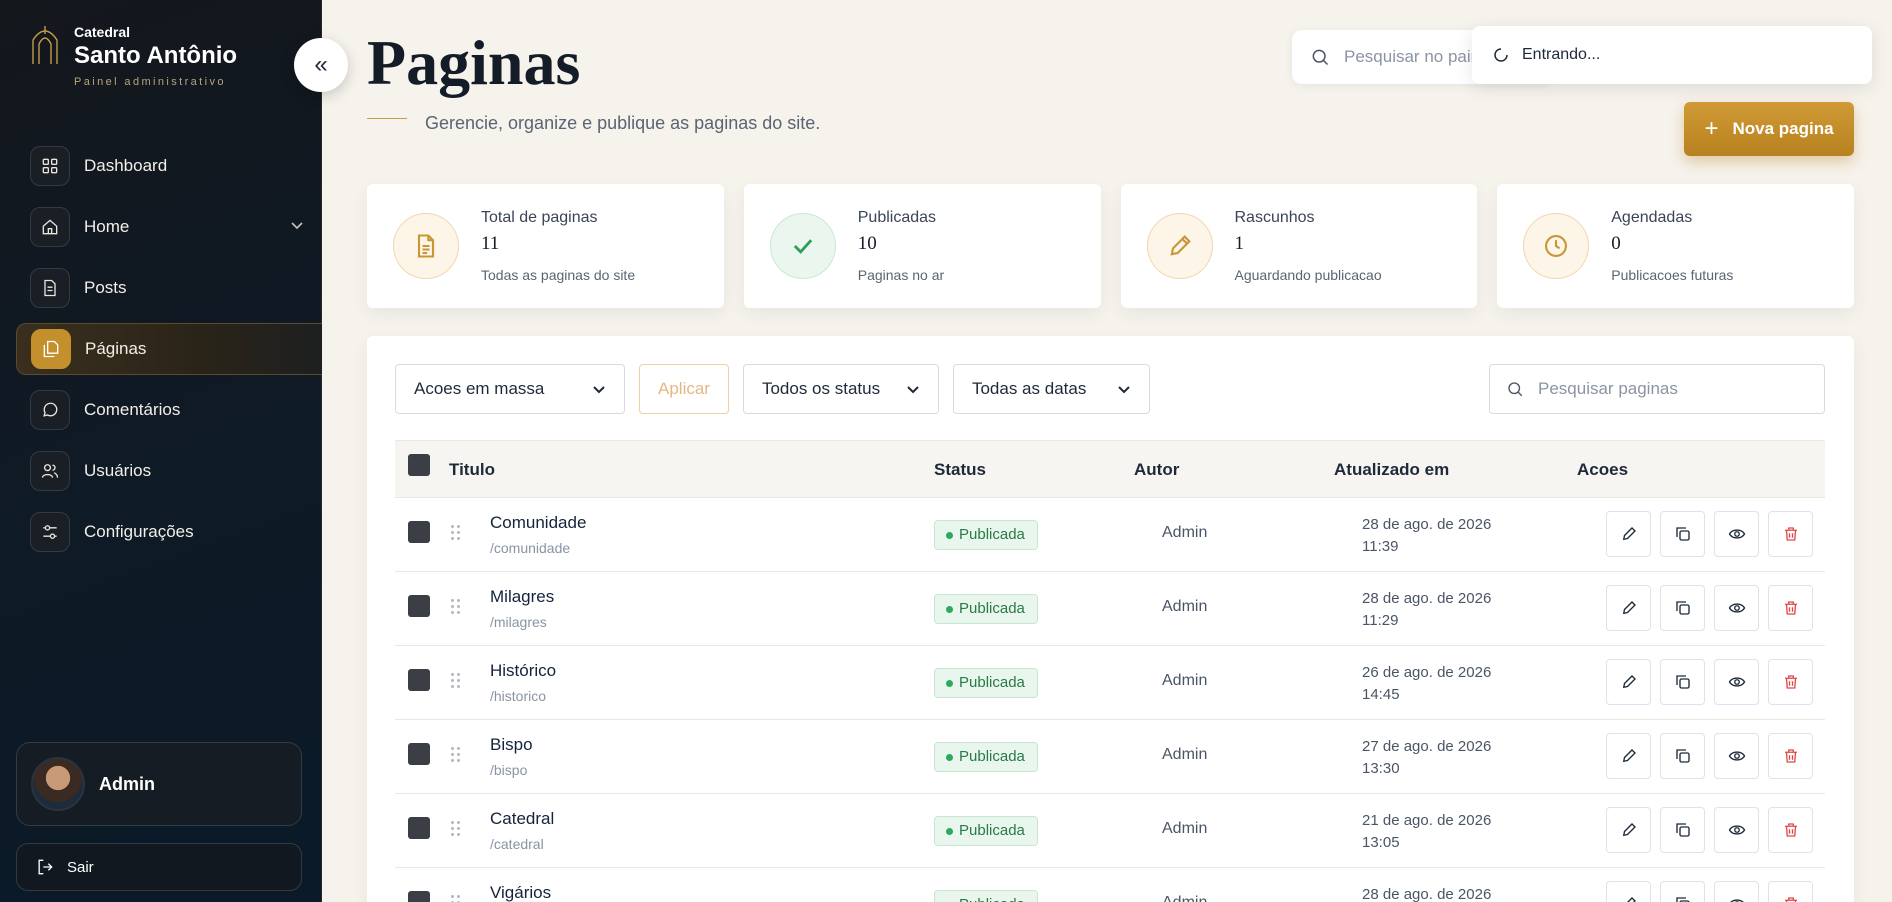  I want to click on date-filter-value: Todas as datas, so click(1029, 388).